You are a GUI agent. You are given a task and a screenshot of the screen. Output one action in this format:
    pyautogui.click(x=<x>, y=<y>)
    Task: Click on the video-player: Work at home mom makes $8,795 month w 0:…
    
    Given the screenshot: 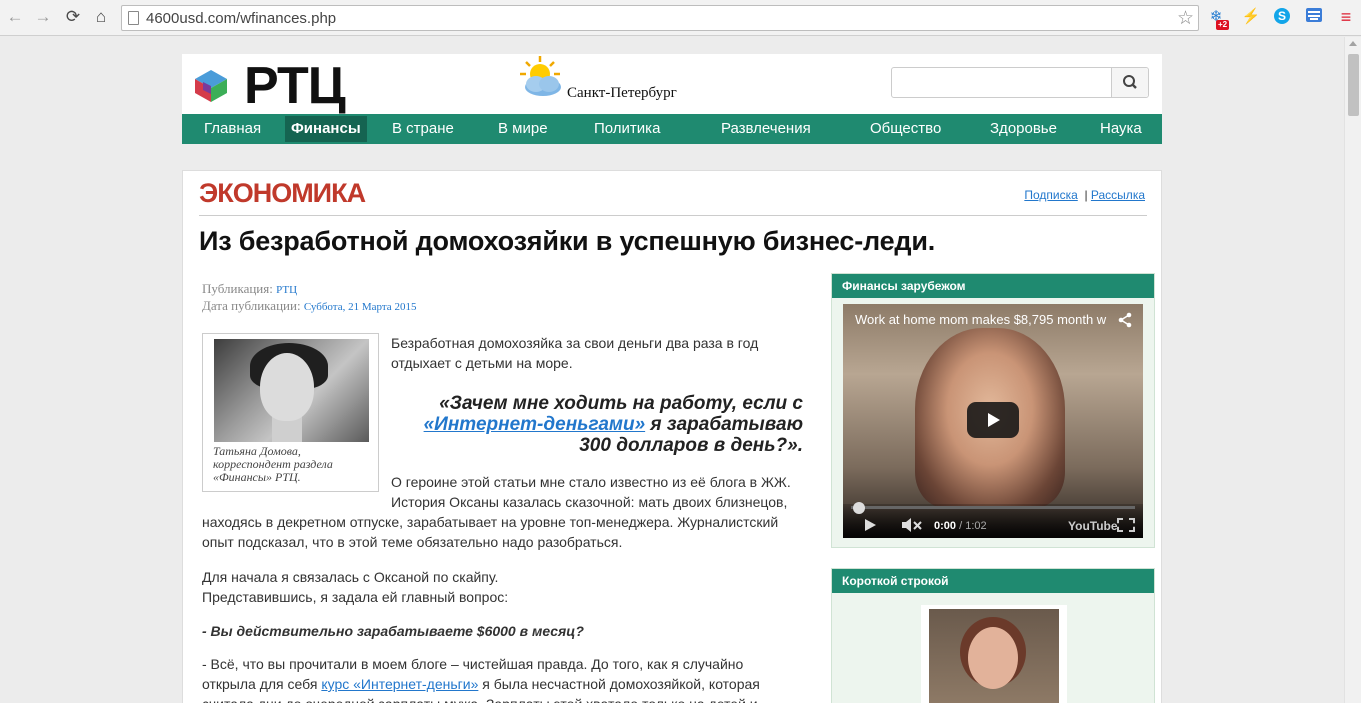 What is the action you would take?
    pyautogui.click(x=993, y=421)
    